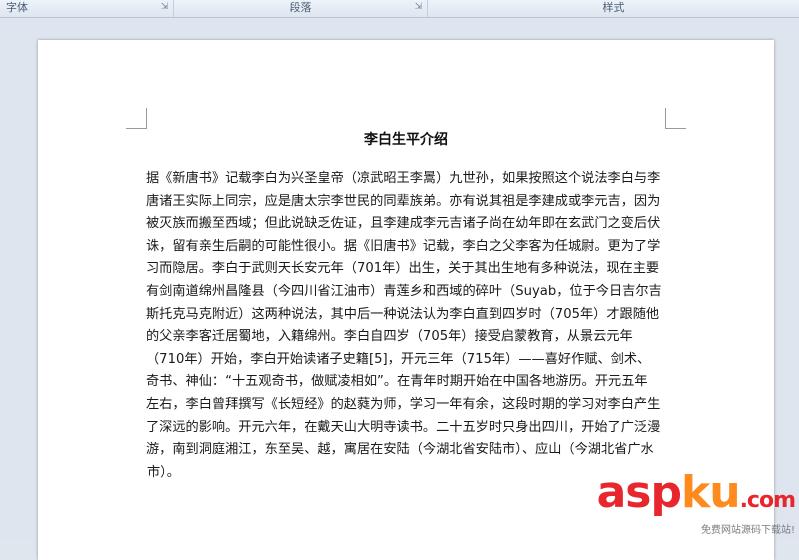 The width and height of the screenshot is (799, 560). Describe the element at coordinates (406, 473) in the screenshot. I see `body-line: 市）。` at that location.